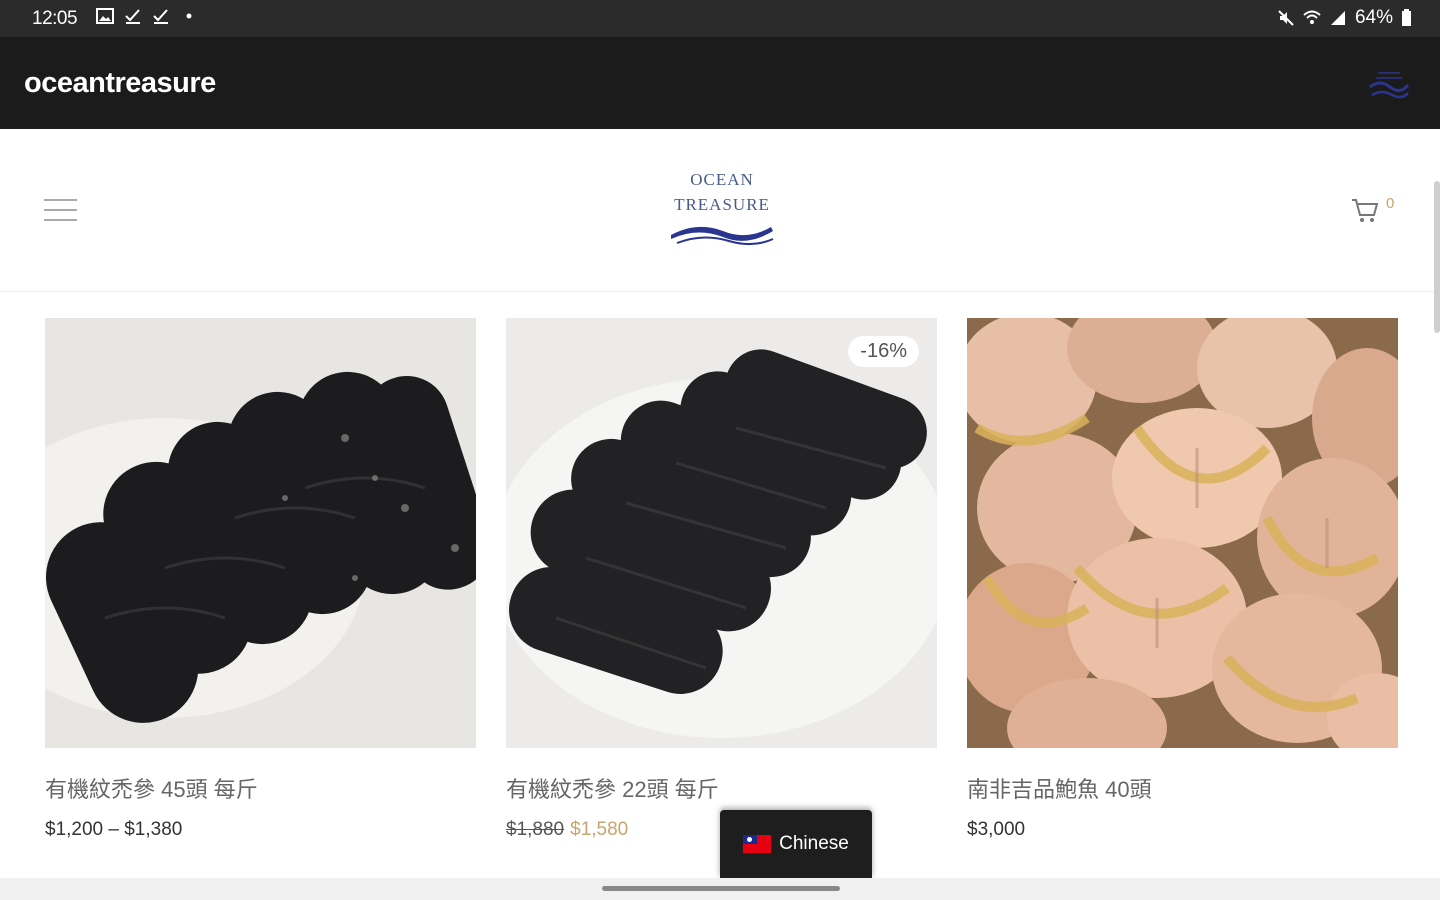 The height and width of the screenshot is (900, 1440). I want to click on logo-text-ocean: OCEAN, so click(722, 179).